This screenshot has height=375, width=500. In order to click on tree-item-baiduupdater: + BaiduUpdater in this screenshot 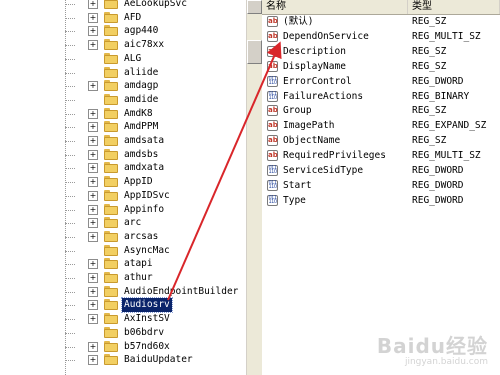, I will do `click(123, 360)`.